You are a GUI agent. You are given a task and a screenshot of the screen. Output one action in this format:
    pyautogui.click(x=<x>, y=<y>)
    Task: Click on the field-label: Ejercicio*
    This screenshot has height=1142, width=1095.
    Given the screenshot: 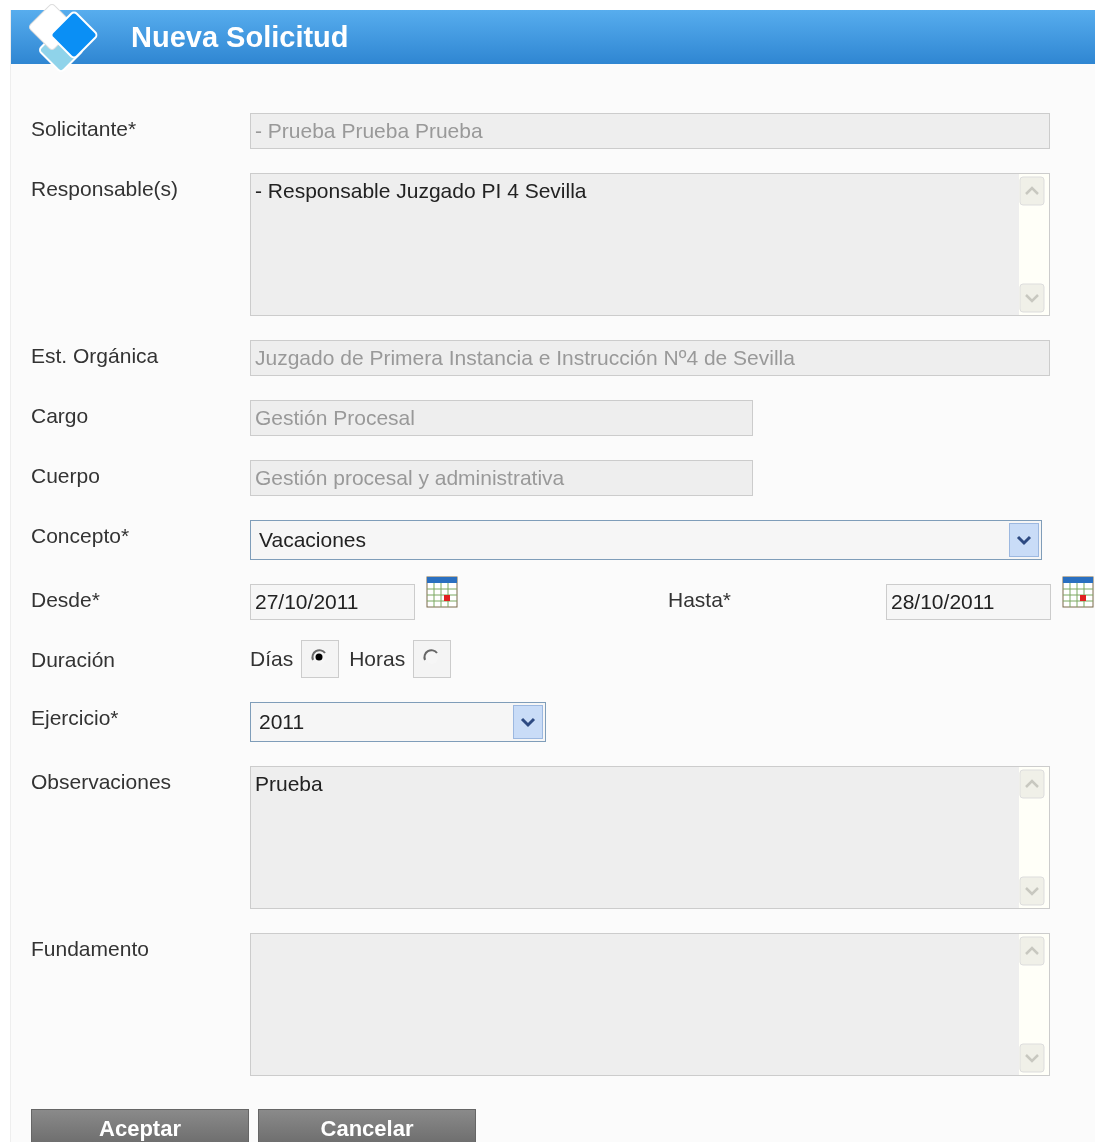 What is the action you would take?
    pyautogui.click(x=75, y=717)
    